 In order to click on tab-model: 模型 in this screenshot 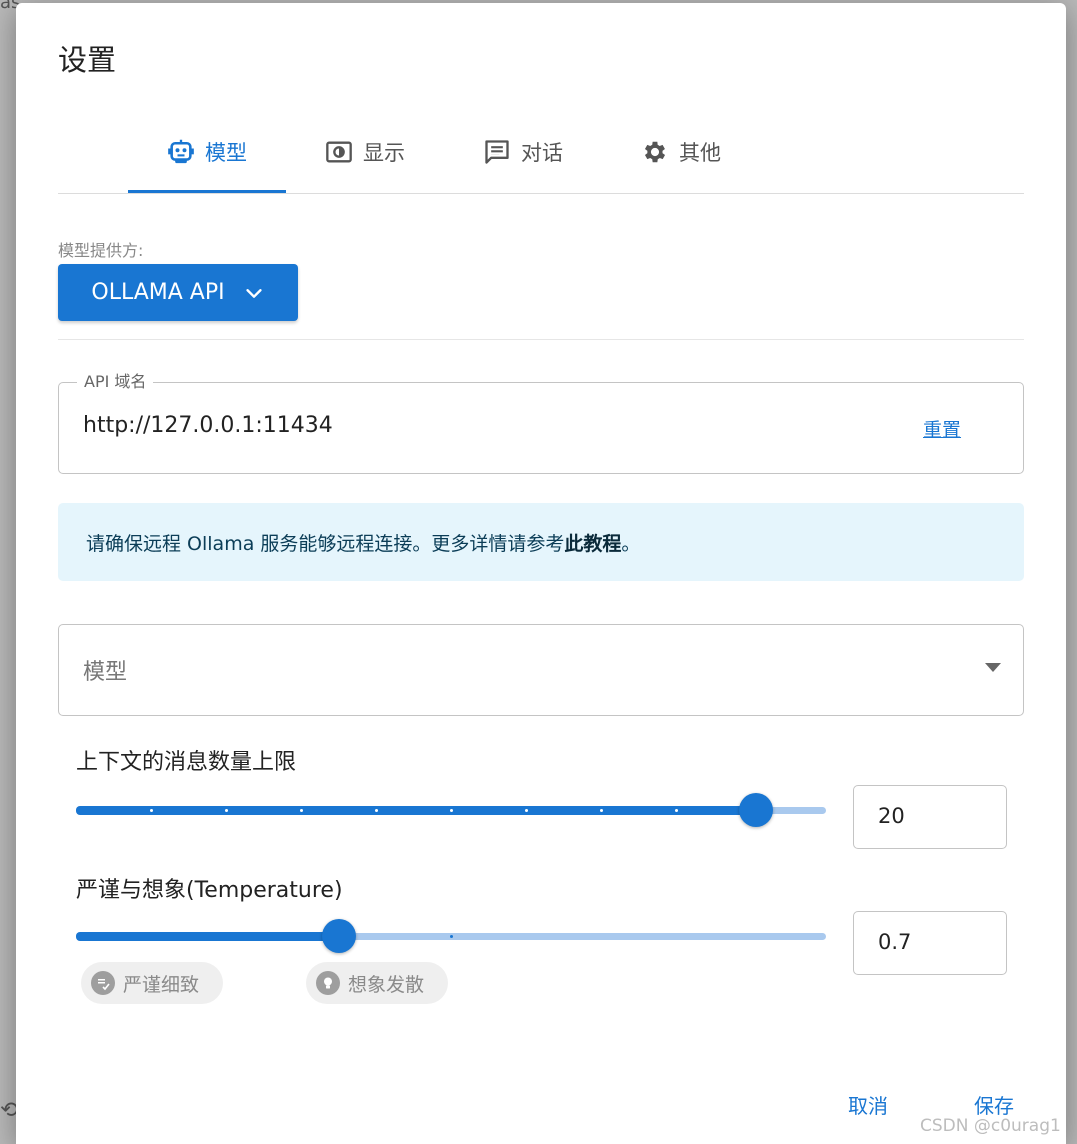, I will do `click(207, 153)`.